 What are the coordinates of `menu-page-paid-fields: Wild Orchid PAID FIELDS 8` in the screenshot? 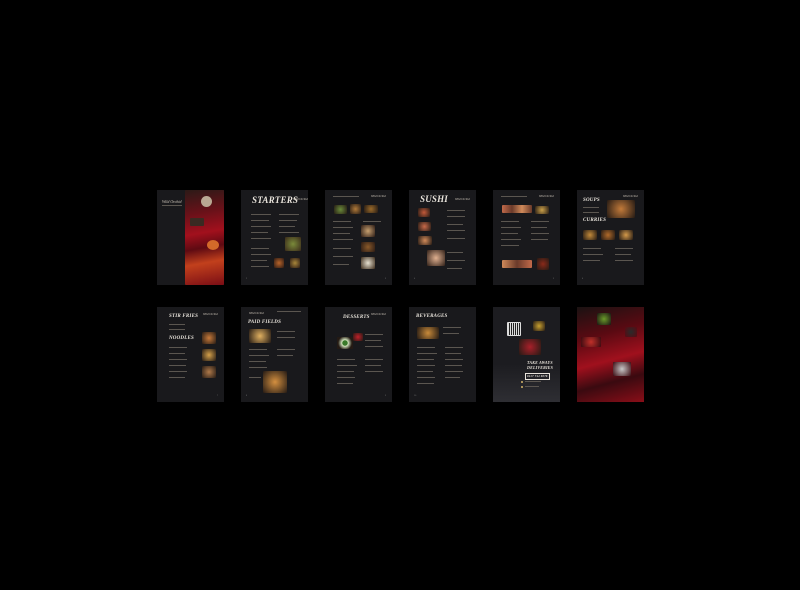 It's located at (274, 354).